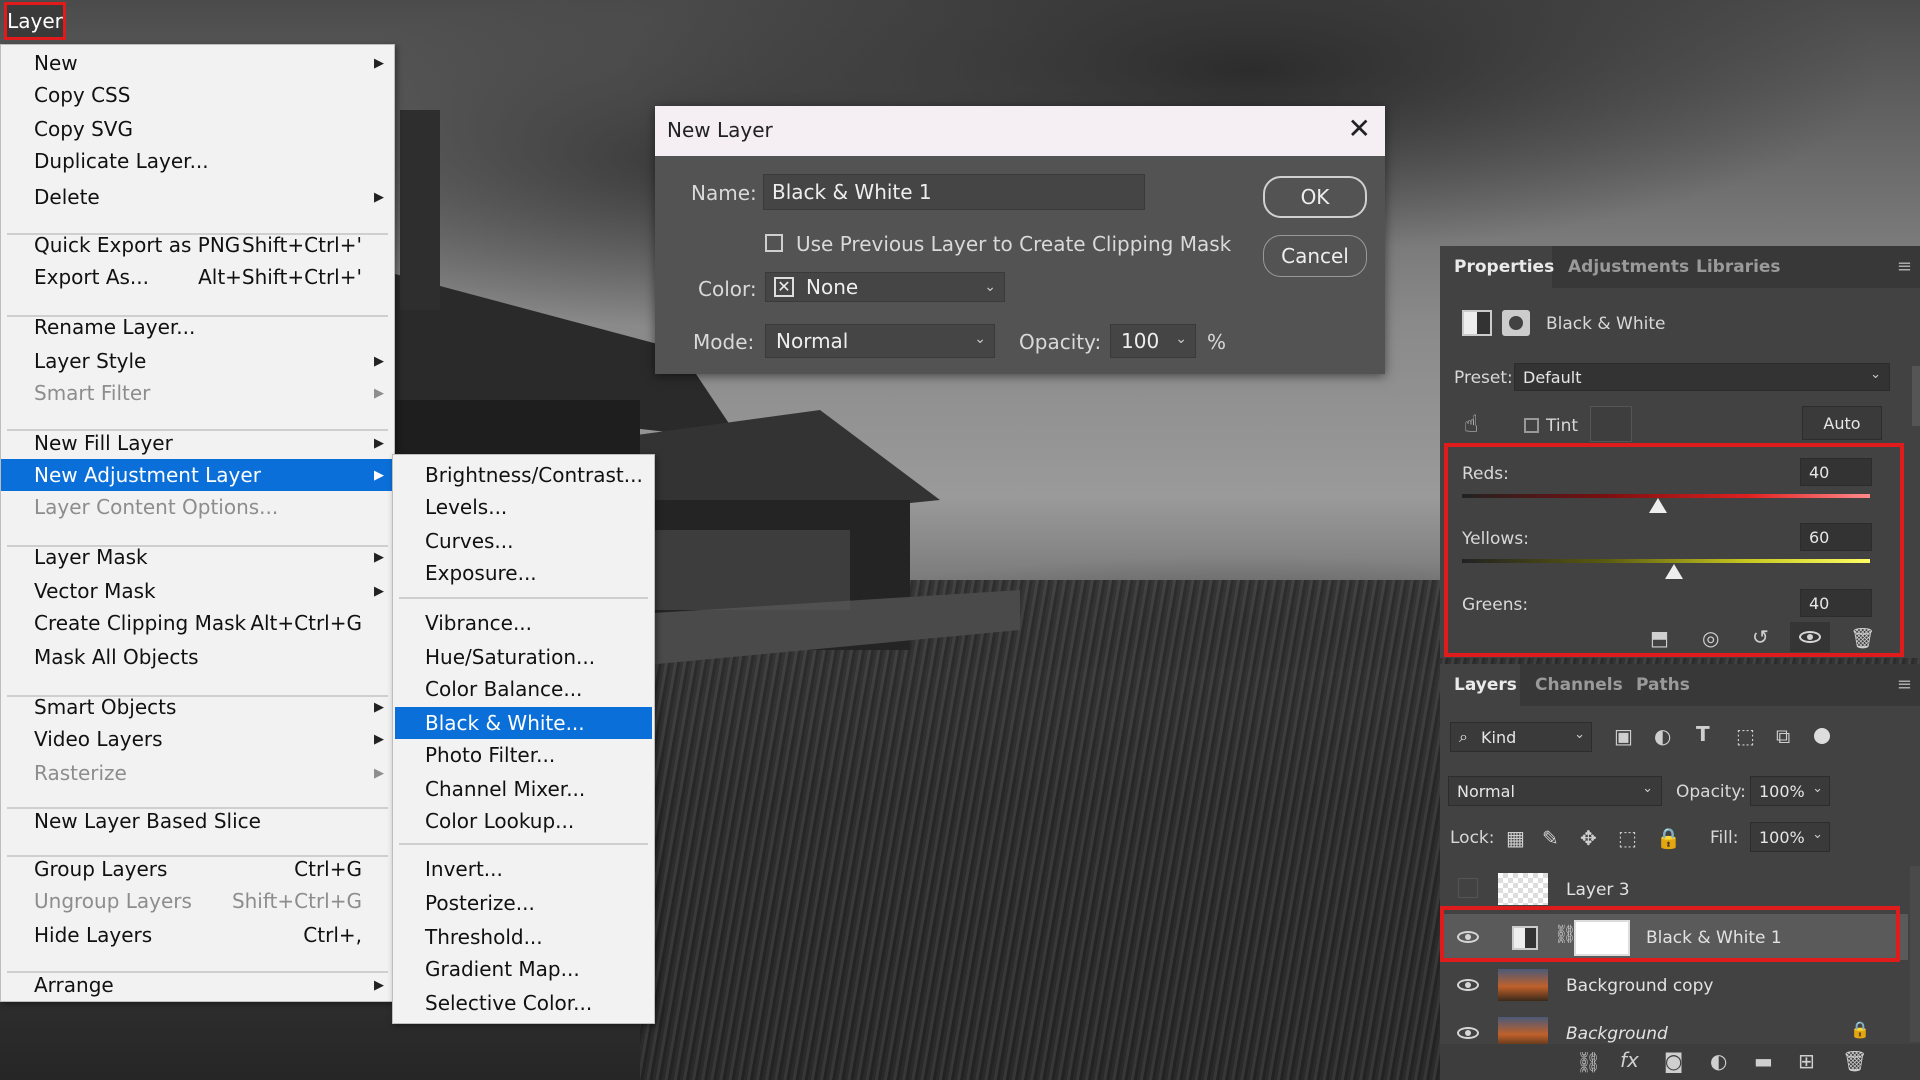 The height and width of the screenshot is (1080, 1920). Describe the element at coordinates (1555, 791) in the screenshot. I see `blend-mode-select: Normal ⌄` at that location.